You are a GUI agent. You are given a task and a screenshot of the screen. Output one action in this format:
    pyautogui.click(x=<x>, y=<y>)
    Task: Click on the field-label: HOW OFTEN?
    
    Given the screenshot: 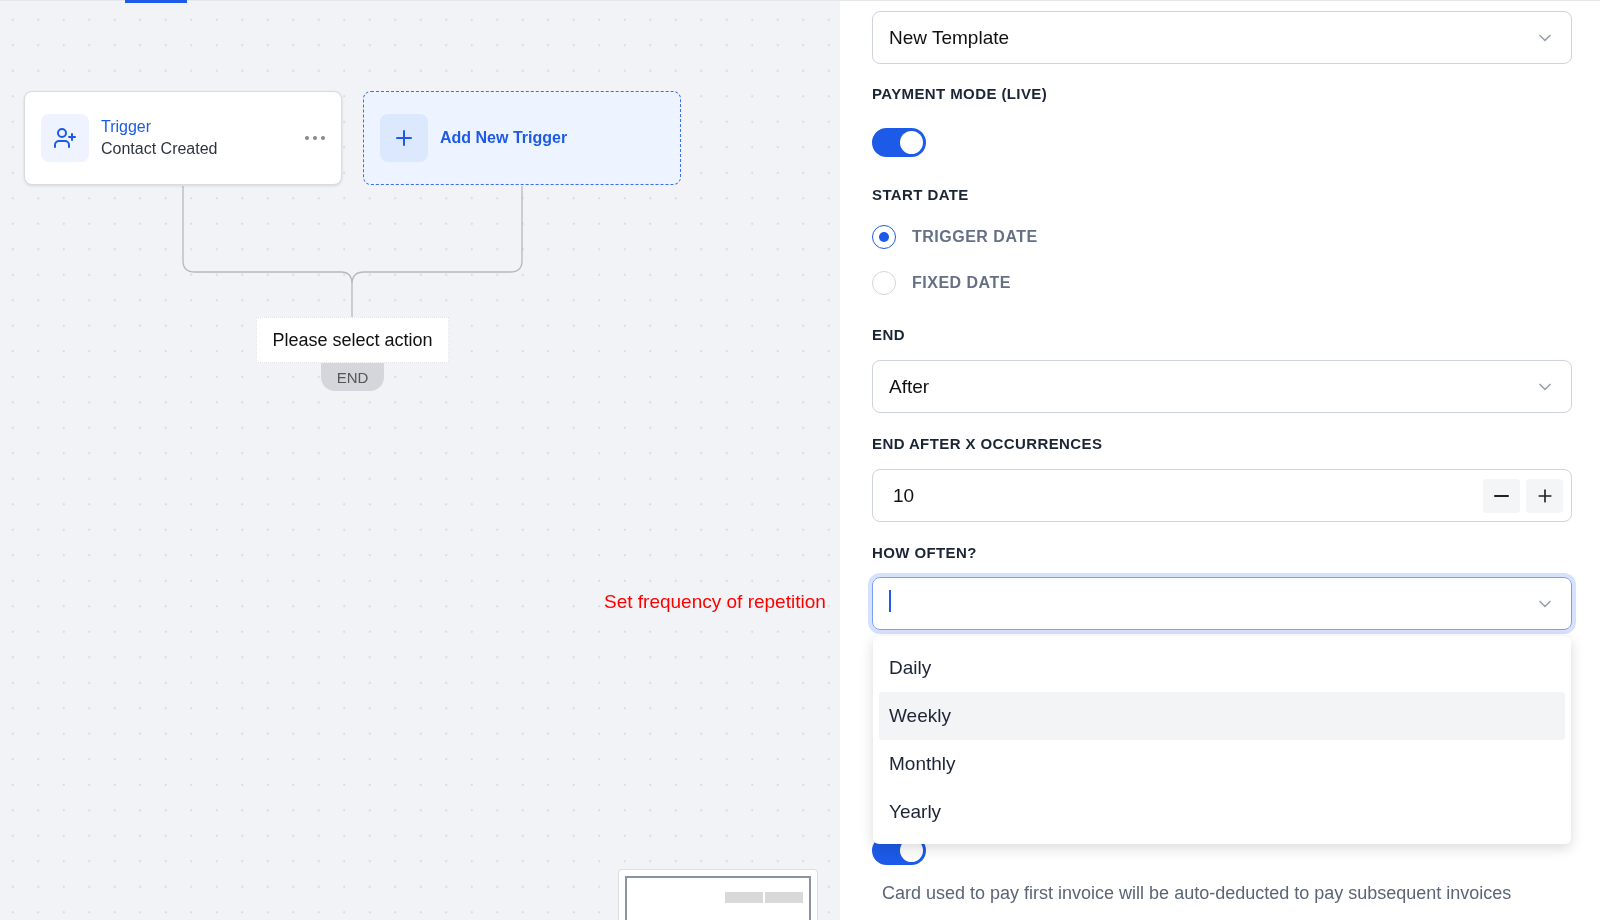 What is the action you would take?
    pyautogui.click(x=925, y=552)
    